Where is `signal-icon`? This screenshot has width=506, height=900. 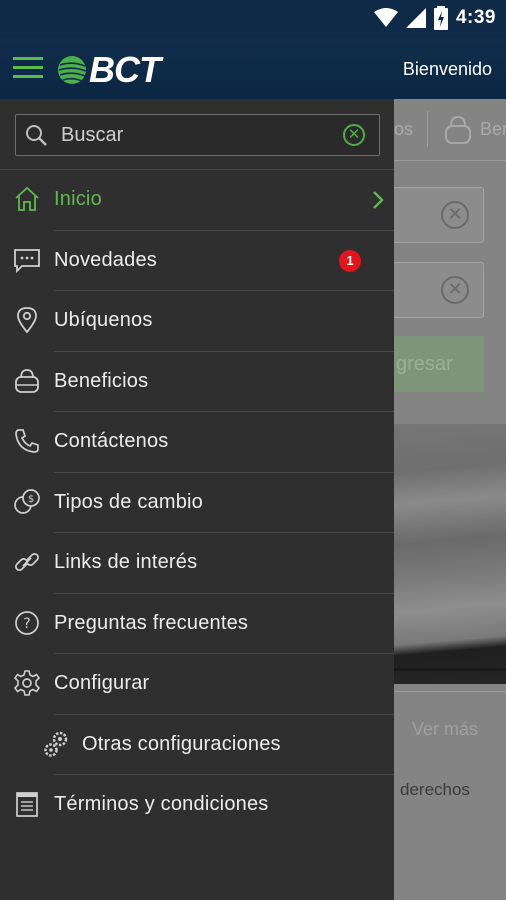
signal-icon is located at coordinates (415, 18).